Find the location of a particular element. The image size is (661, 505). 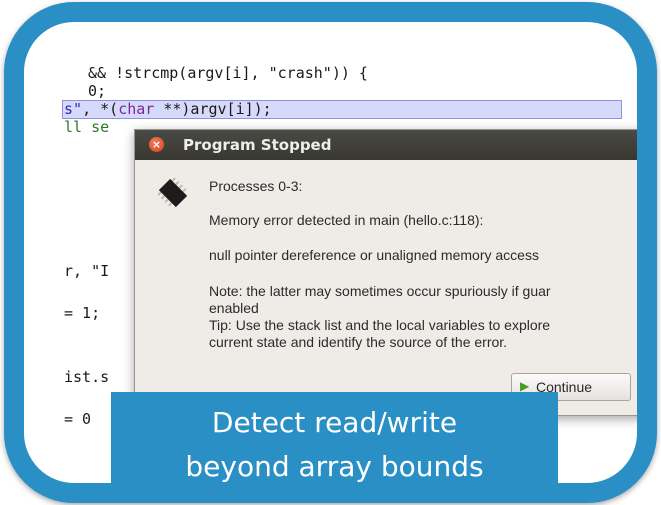

code-line: && !strcmp(argv[i], "crash")) { is located at coordinates (228, 73).